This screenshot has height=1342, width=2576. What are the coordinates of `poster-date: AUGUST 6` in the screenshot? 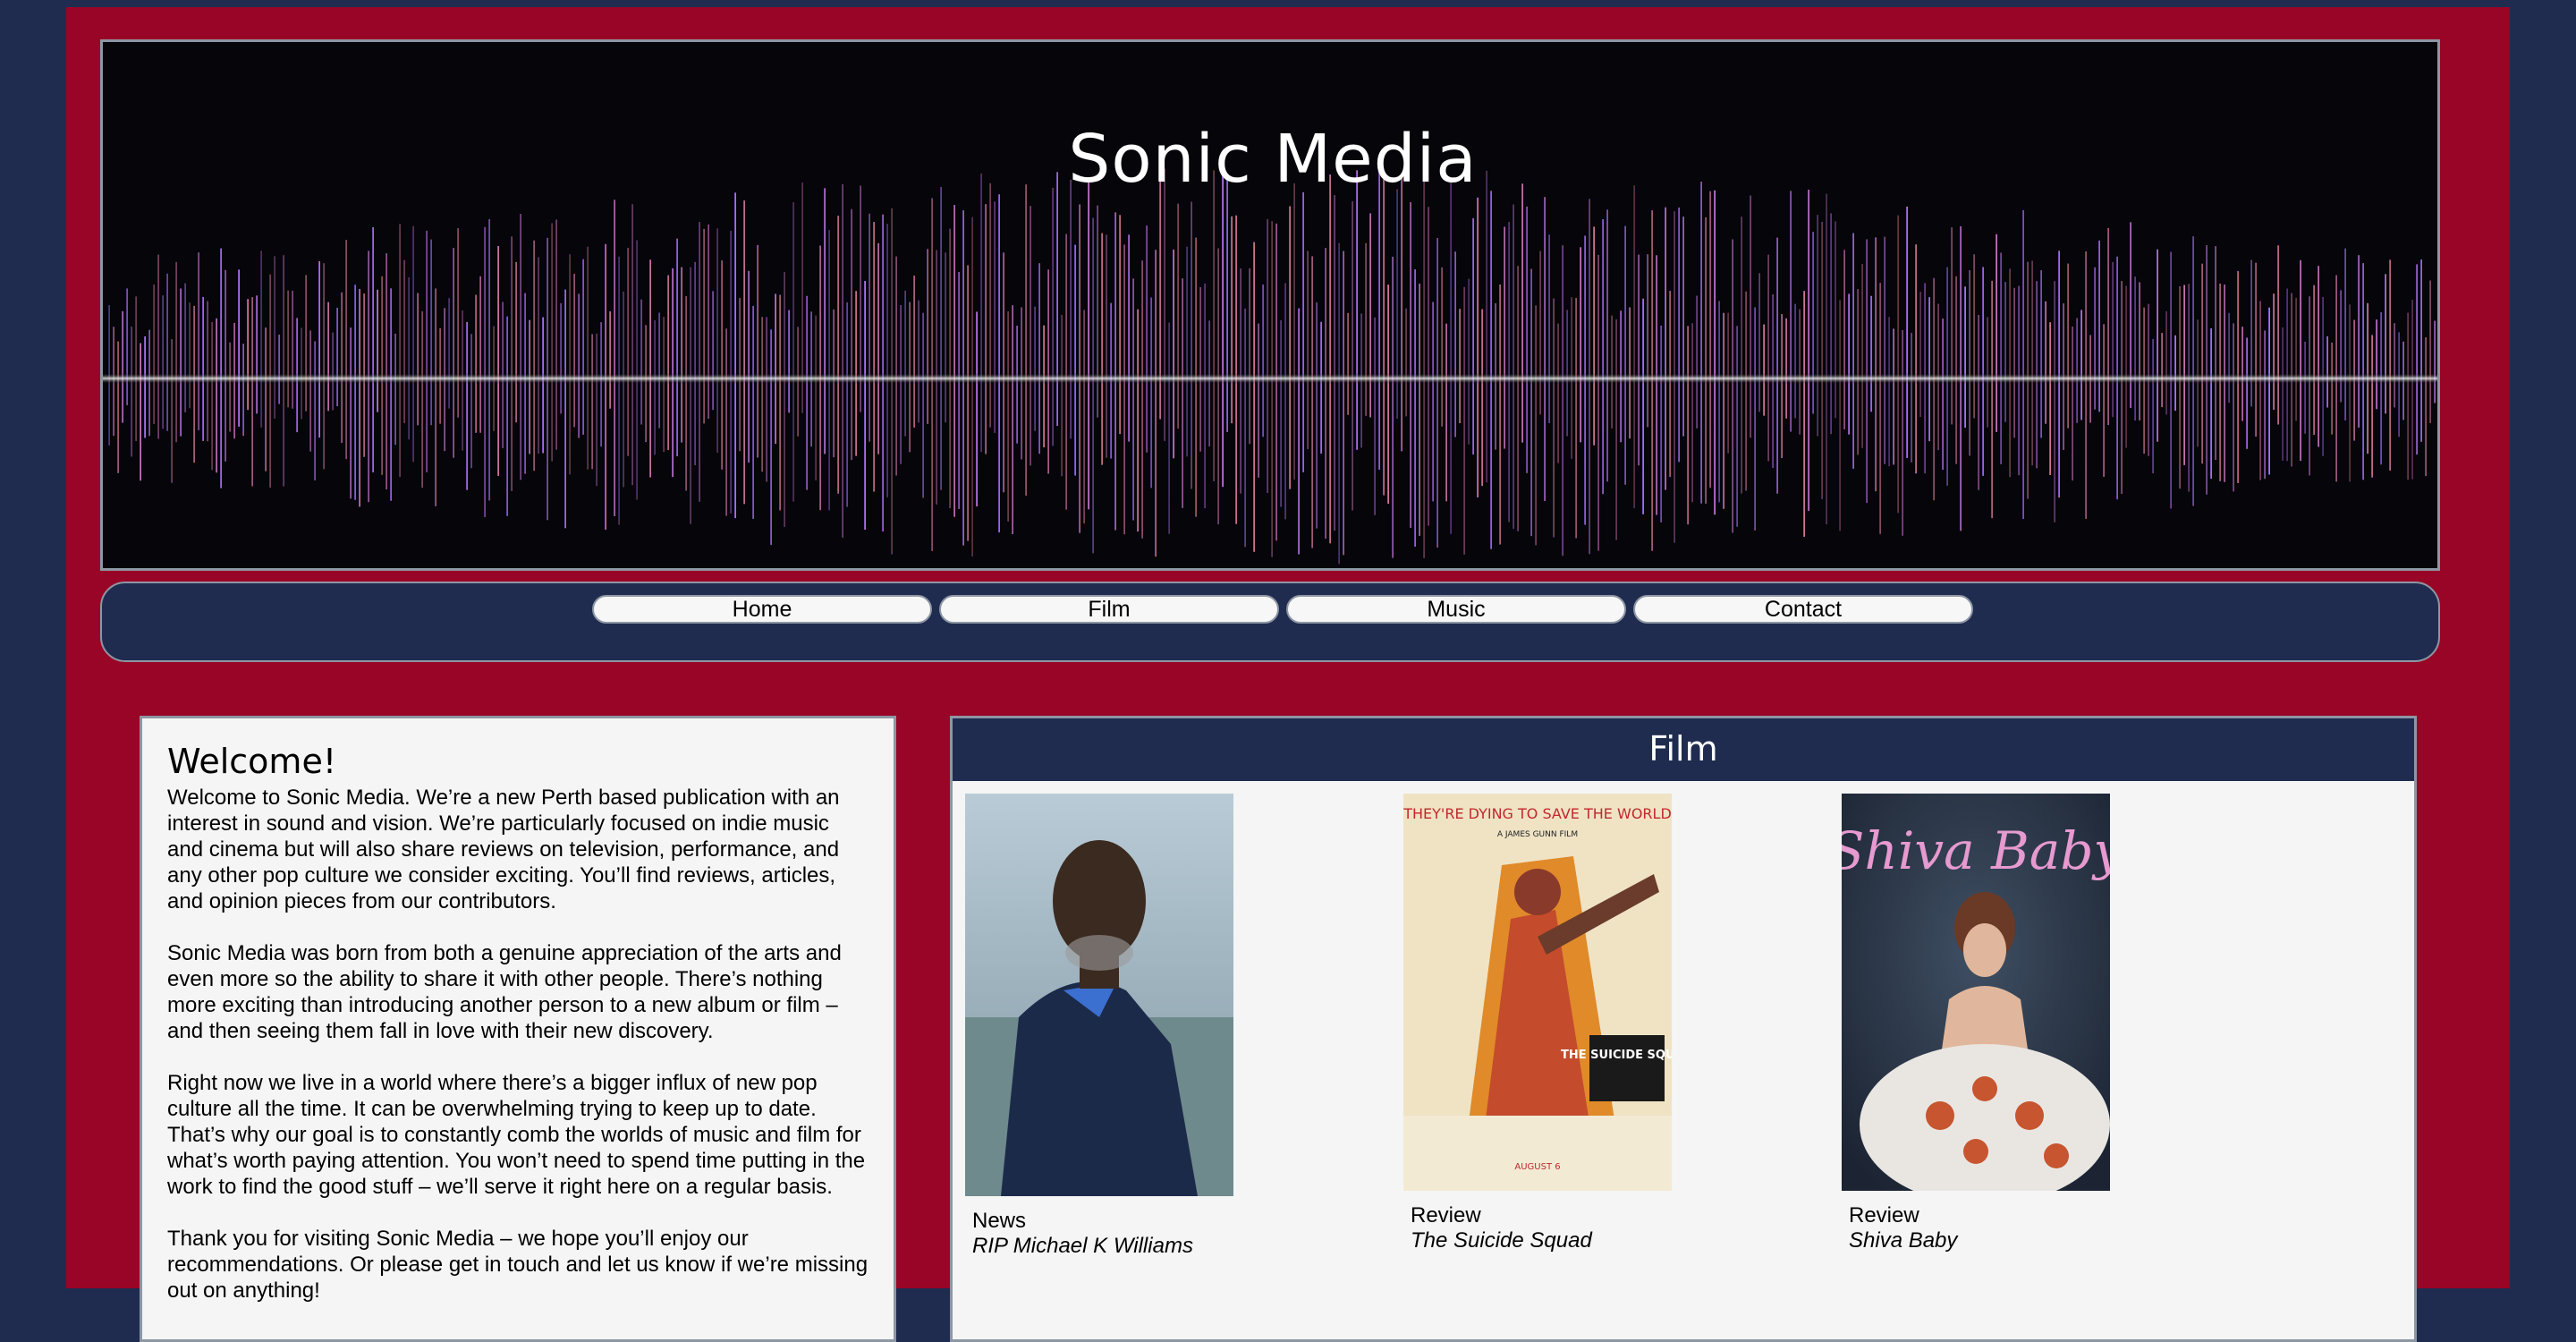 It's located at (1537, 1167).